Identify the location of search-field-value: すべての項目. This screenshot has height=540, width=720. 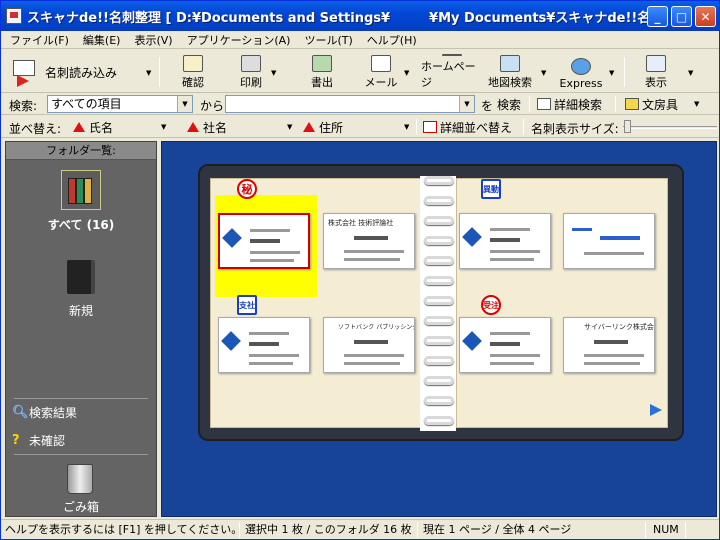
(86, 104).